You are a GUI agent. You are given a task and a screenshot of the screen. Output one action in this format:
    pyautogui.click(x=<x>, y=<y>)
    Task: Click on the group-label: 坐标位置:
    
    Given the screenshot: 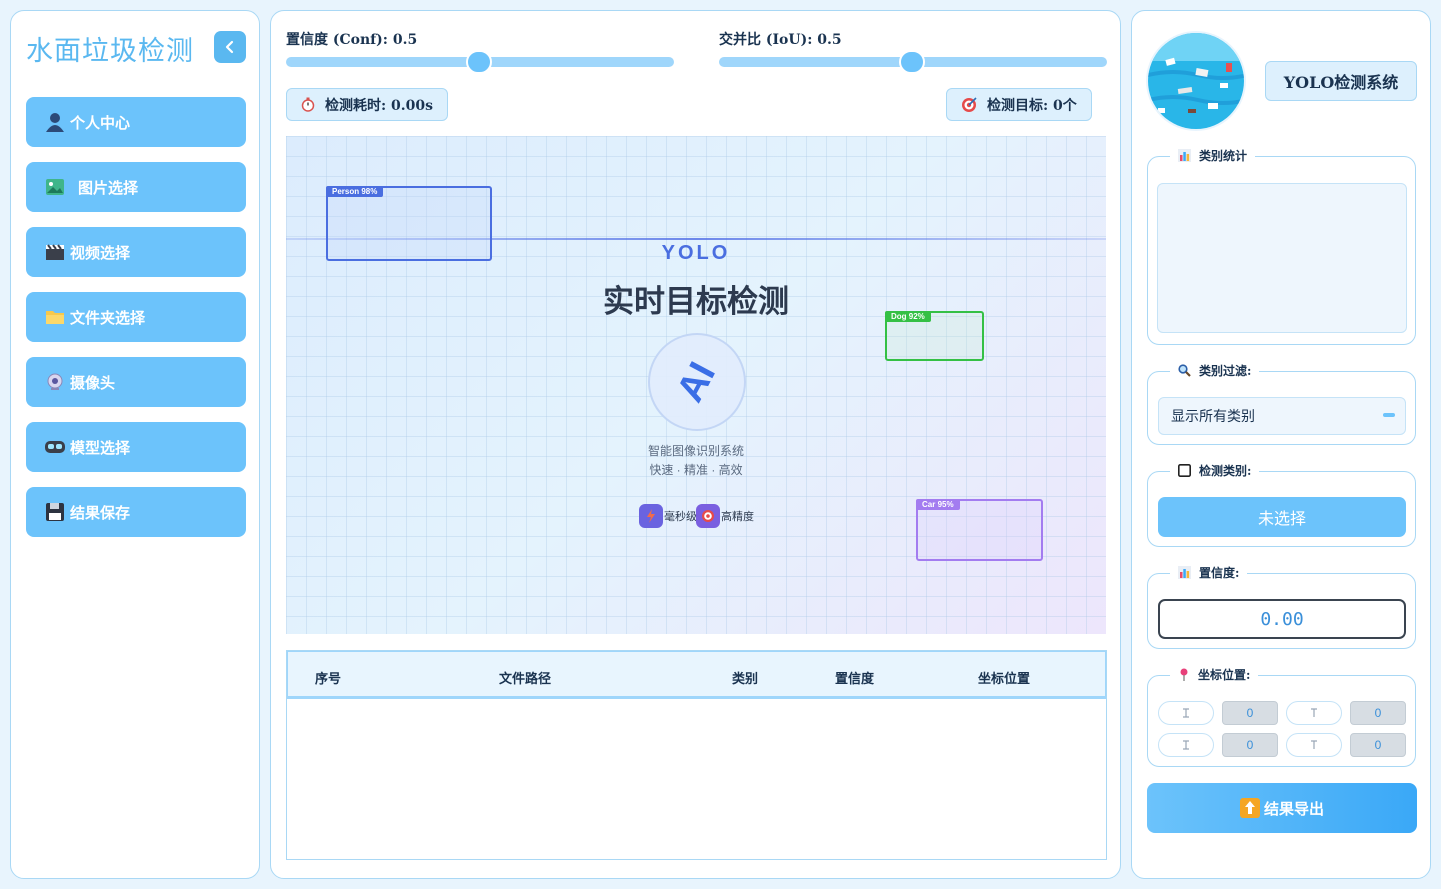 What is the action you would take?
    pyautogui.click(x=1214, y=674)
    